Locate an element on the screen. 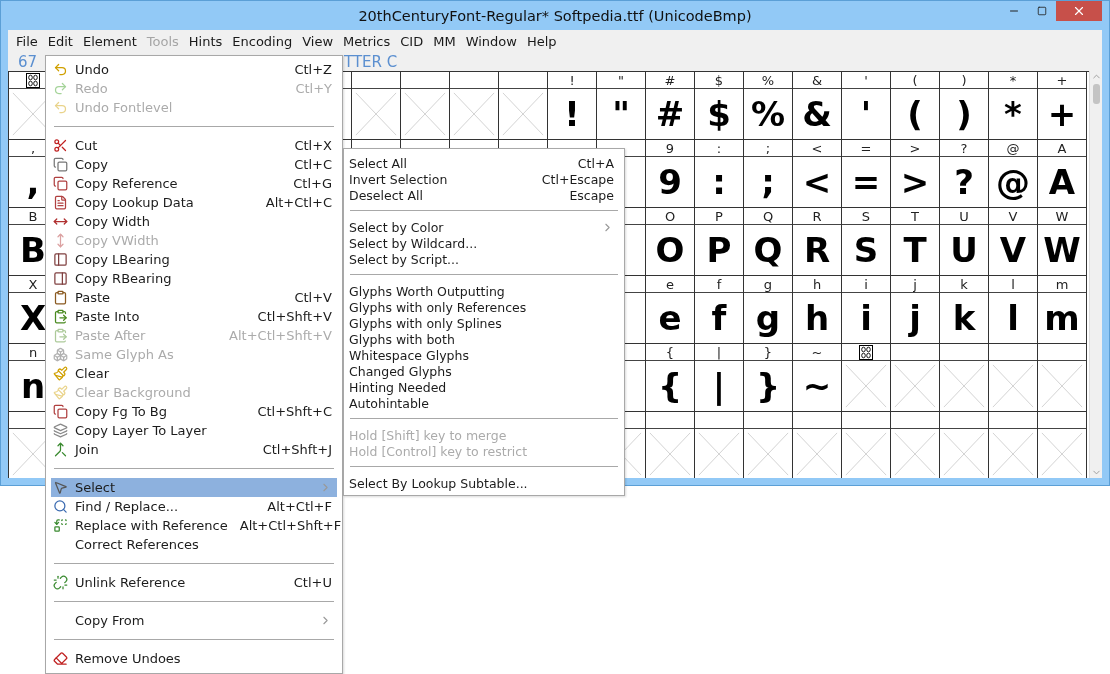 The width and height of the screenshot is (1110, 674). glyph-cell: m m is located at coordinates (1062, 310).